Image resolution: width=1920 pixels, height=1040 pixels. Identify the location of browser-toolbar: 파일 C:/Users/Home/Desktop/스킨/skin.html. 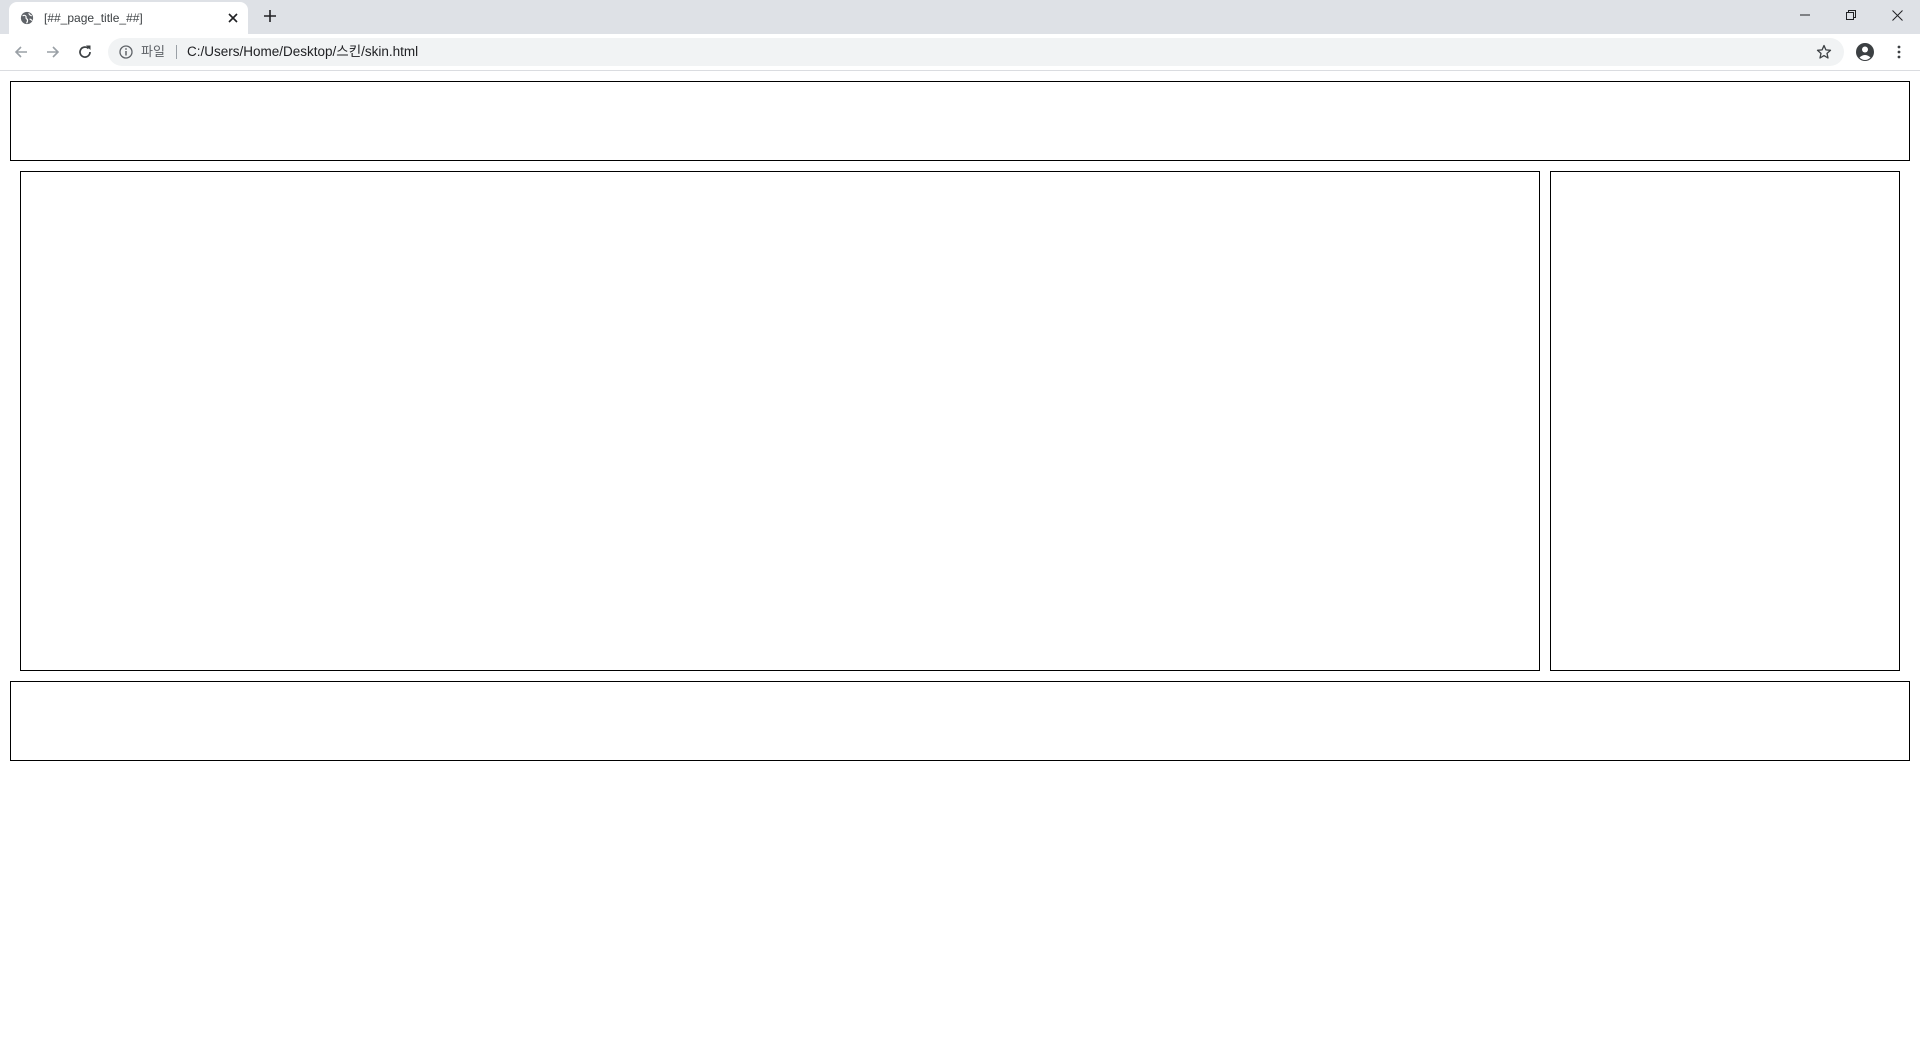
(960, 52).